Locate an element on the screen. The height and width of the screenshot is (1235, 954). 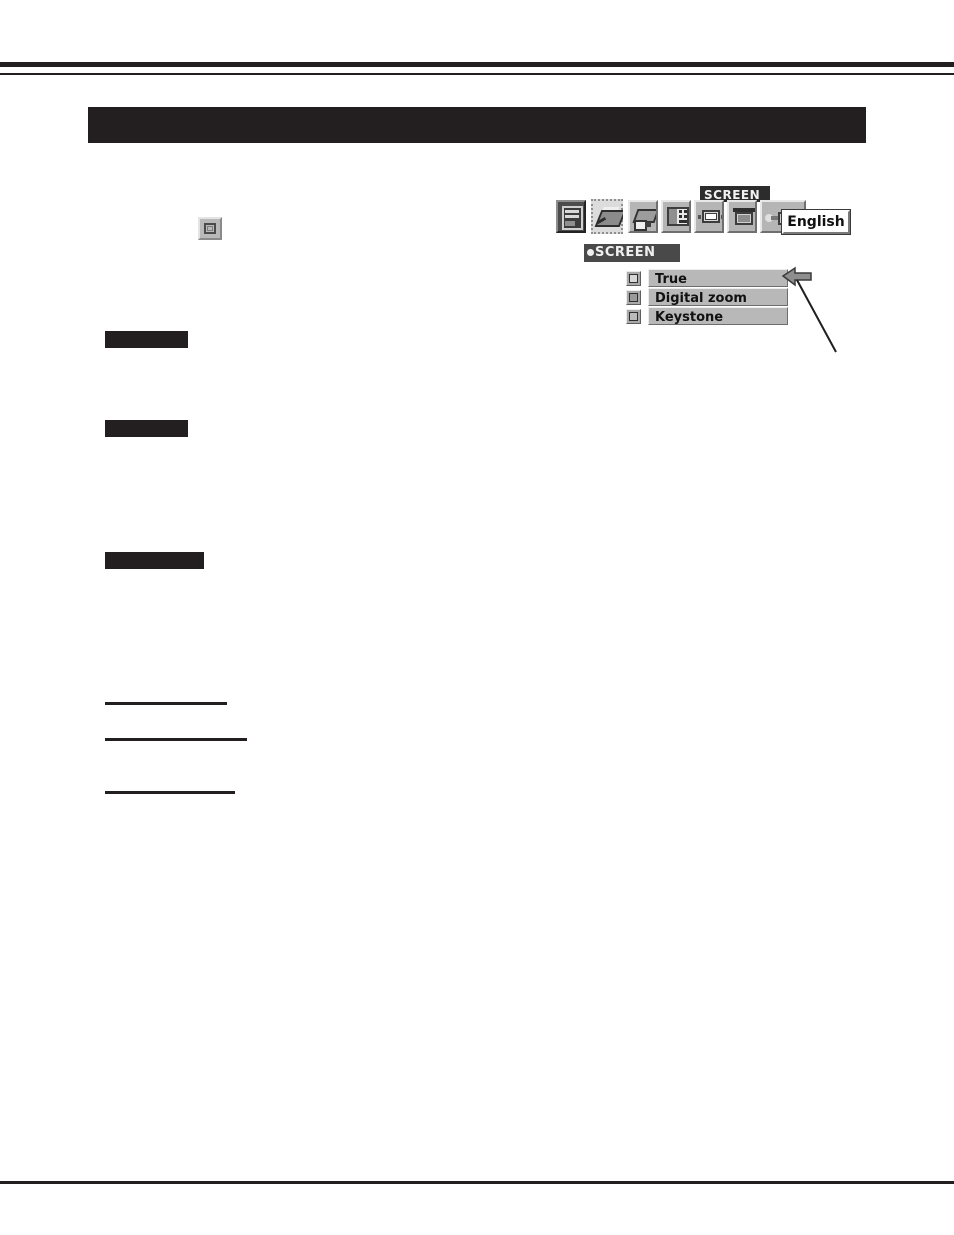
callout-pointer is located at coordinates (809, 309).